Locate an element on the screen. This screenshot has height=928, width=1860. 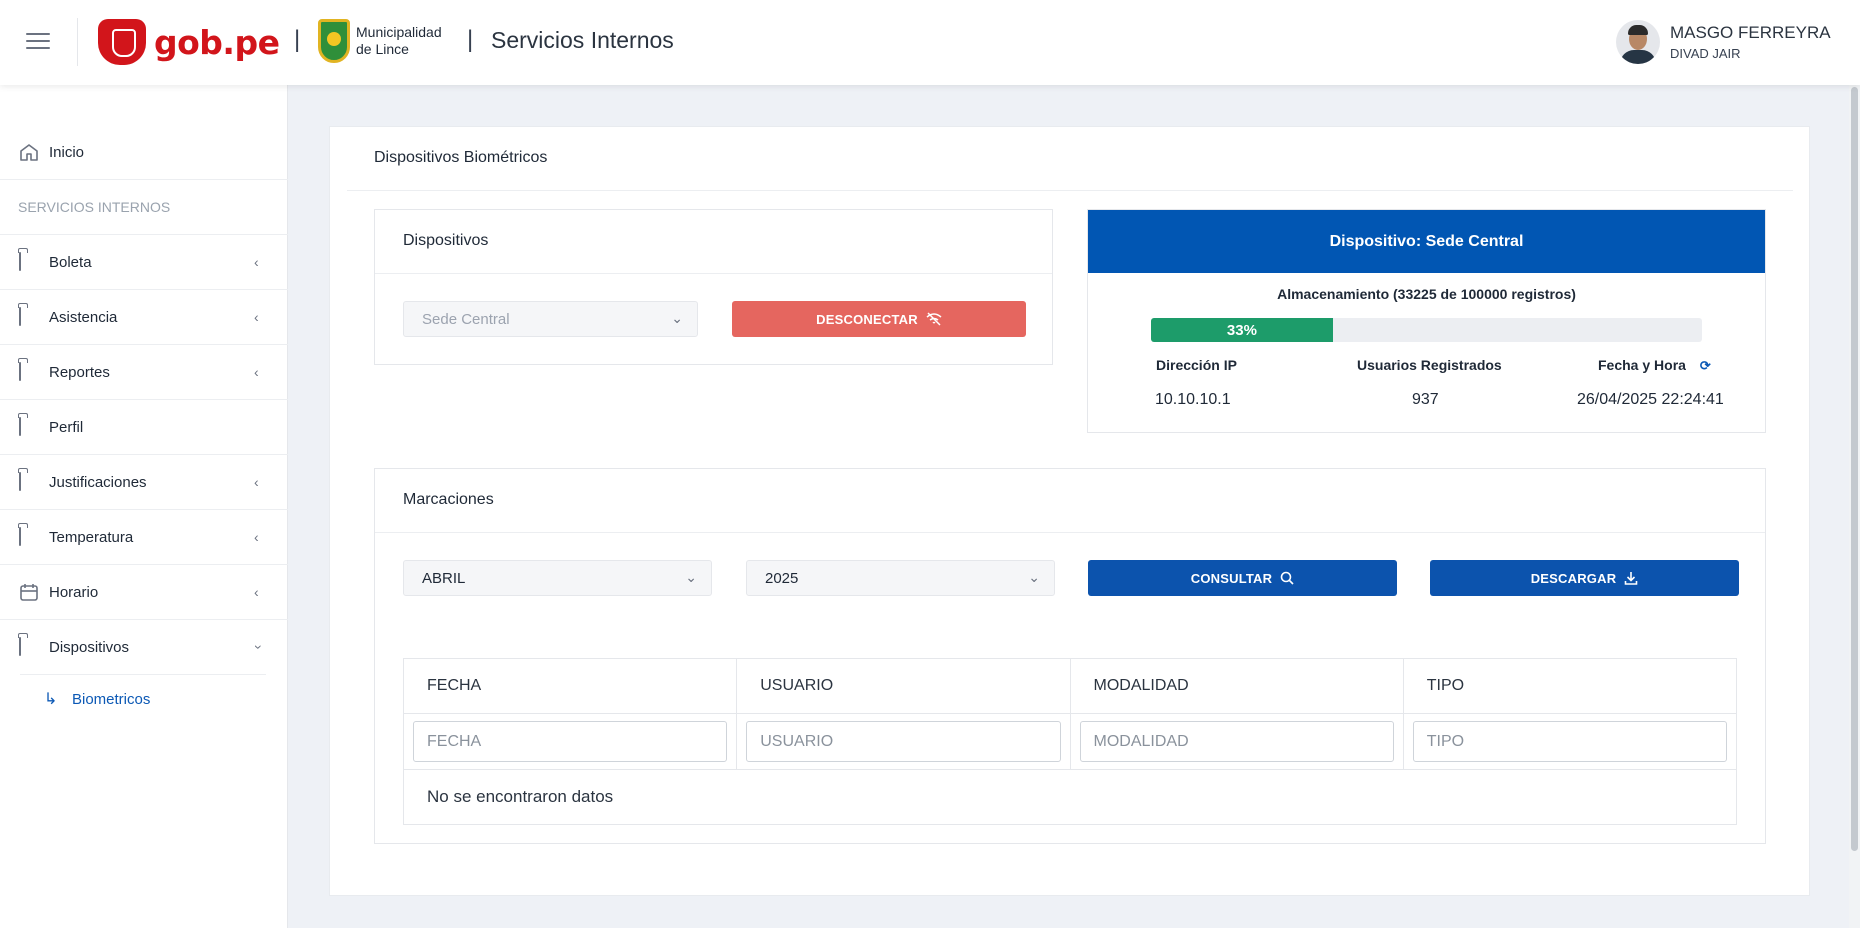
sidebar-subitem-label: Biometricos is located at coordinates (111, 699).